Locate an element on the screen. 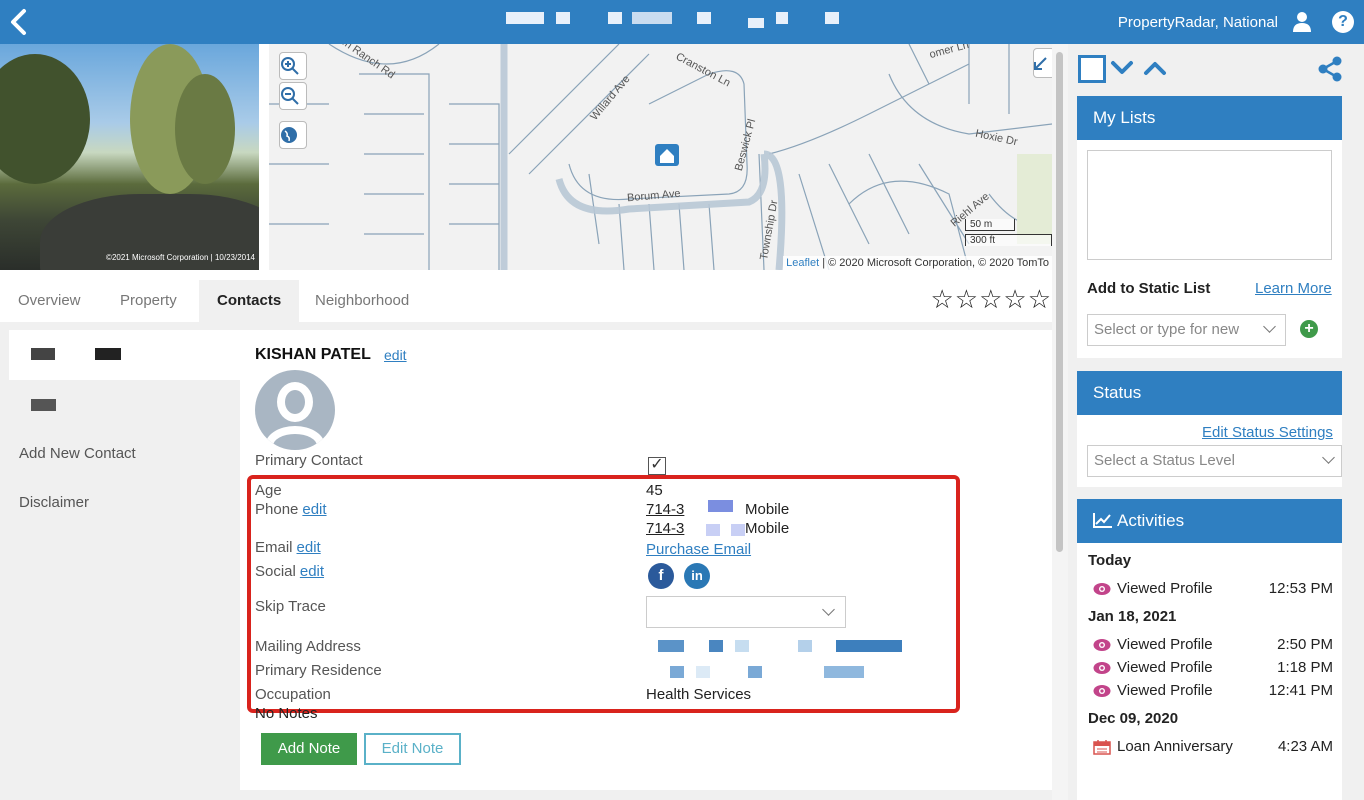  add-static-list-label: Add to Static List is located at coordinates (1149, 288).